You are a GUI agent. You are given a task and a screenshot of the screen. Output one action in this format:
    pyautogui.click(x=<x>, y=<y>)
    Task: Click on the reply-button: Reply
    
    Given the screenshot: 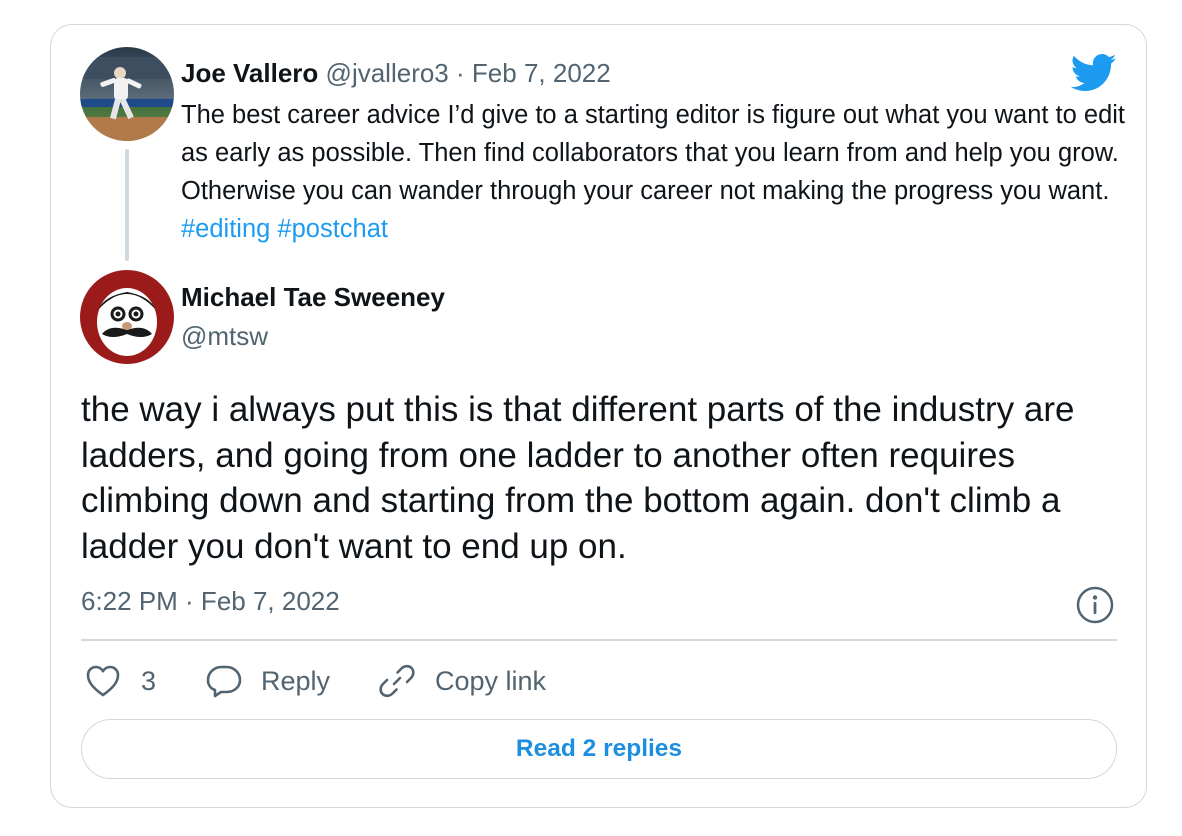 What is the action you would take?
    pyautogui.click(x=267, y=681)
    